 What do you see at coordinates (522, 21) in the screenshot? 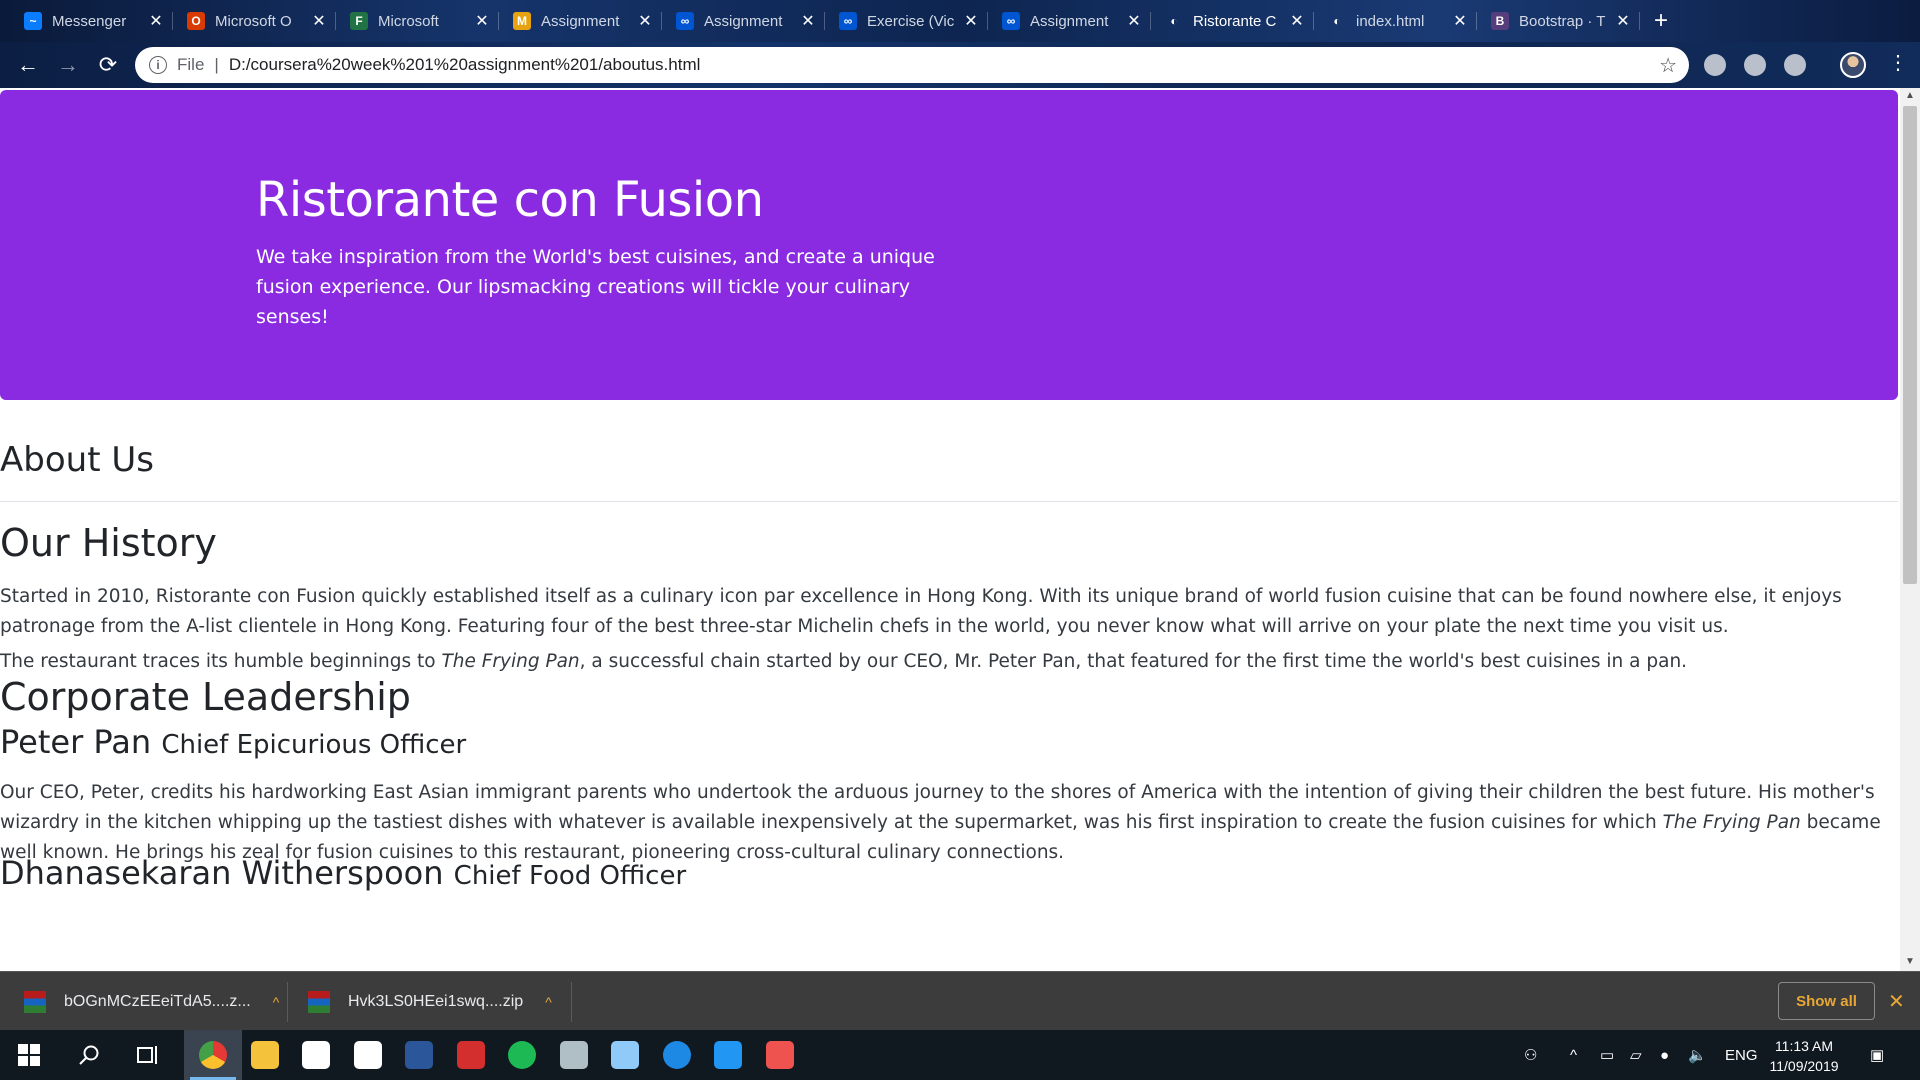
I see `tab-favicon-icon: M` at bounding box center [522, 21].